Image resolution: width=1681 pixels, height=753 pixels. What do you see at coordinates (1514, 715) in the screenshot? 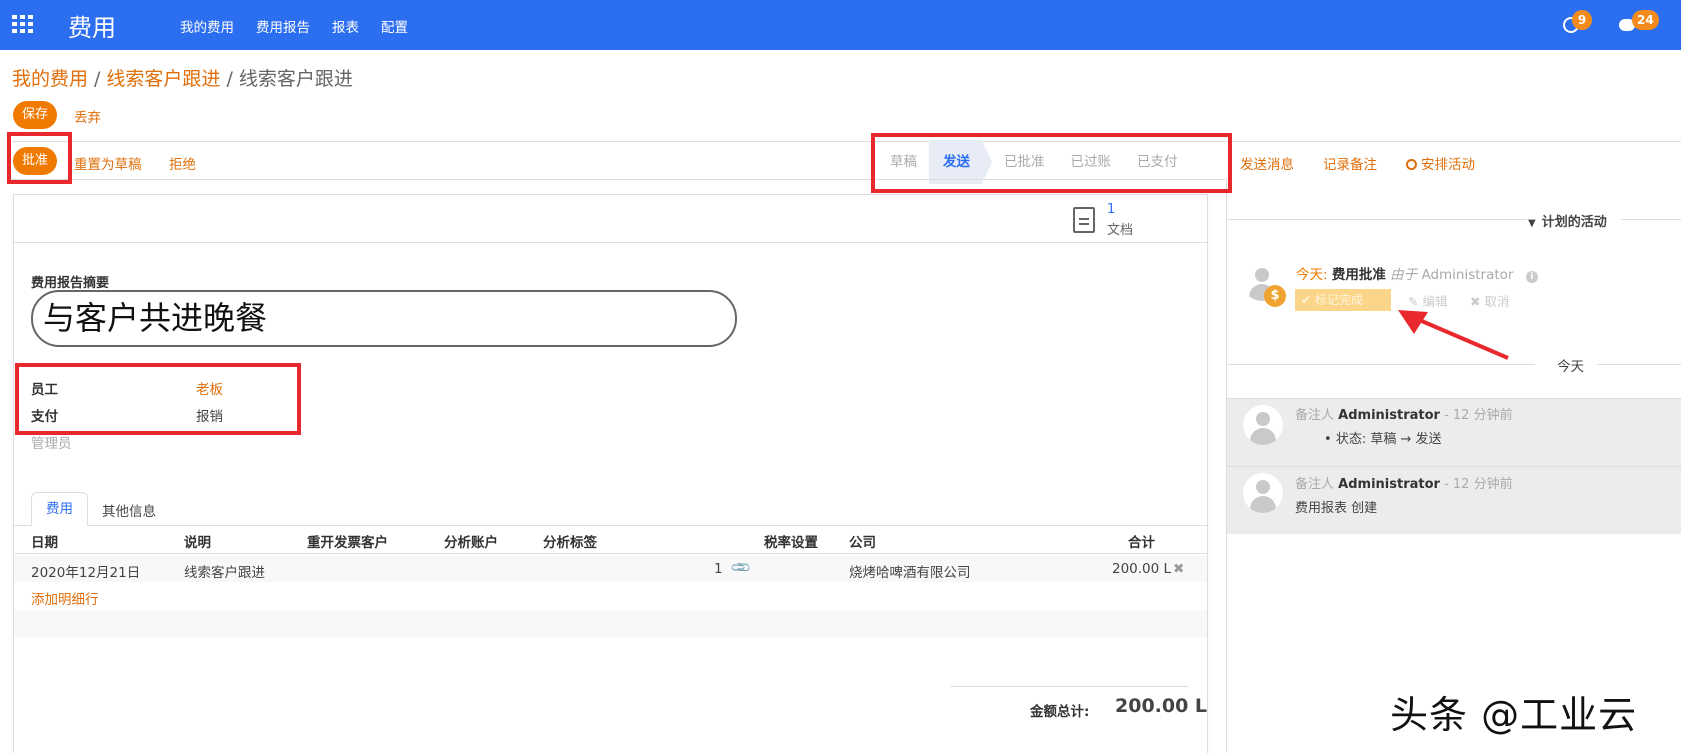
I see `watermark-text: 头条 @工业云` at bounding box center [1514, 715].